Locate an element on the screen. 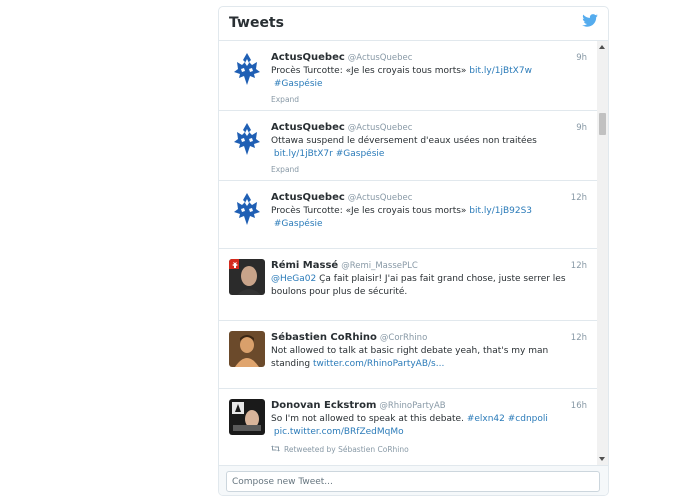  widget-header: Tweets is located at coordinates (413, 24).